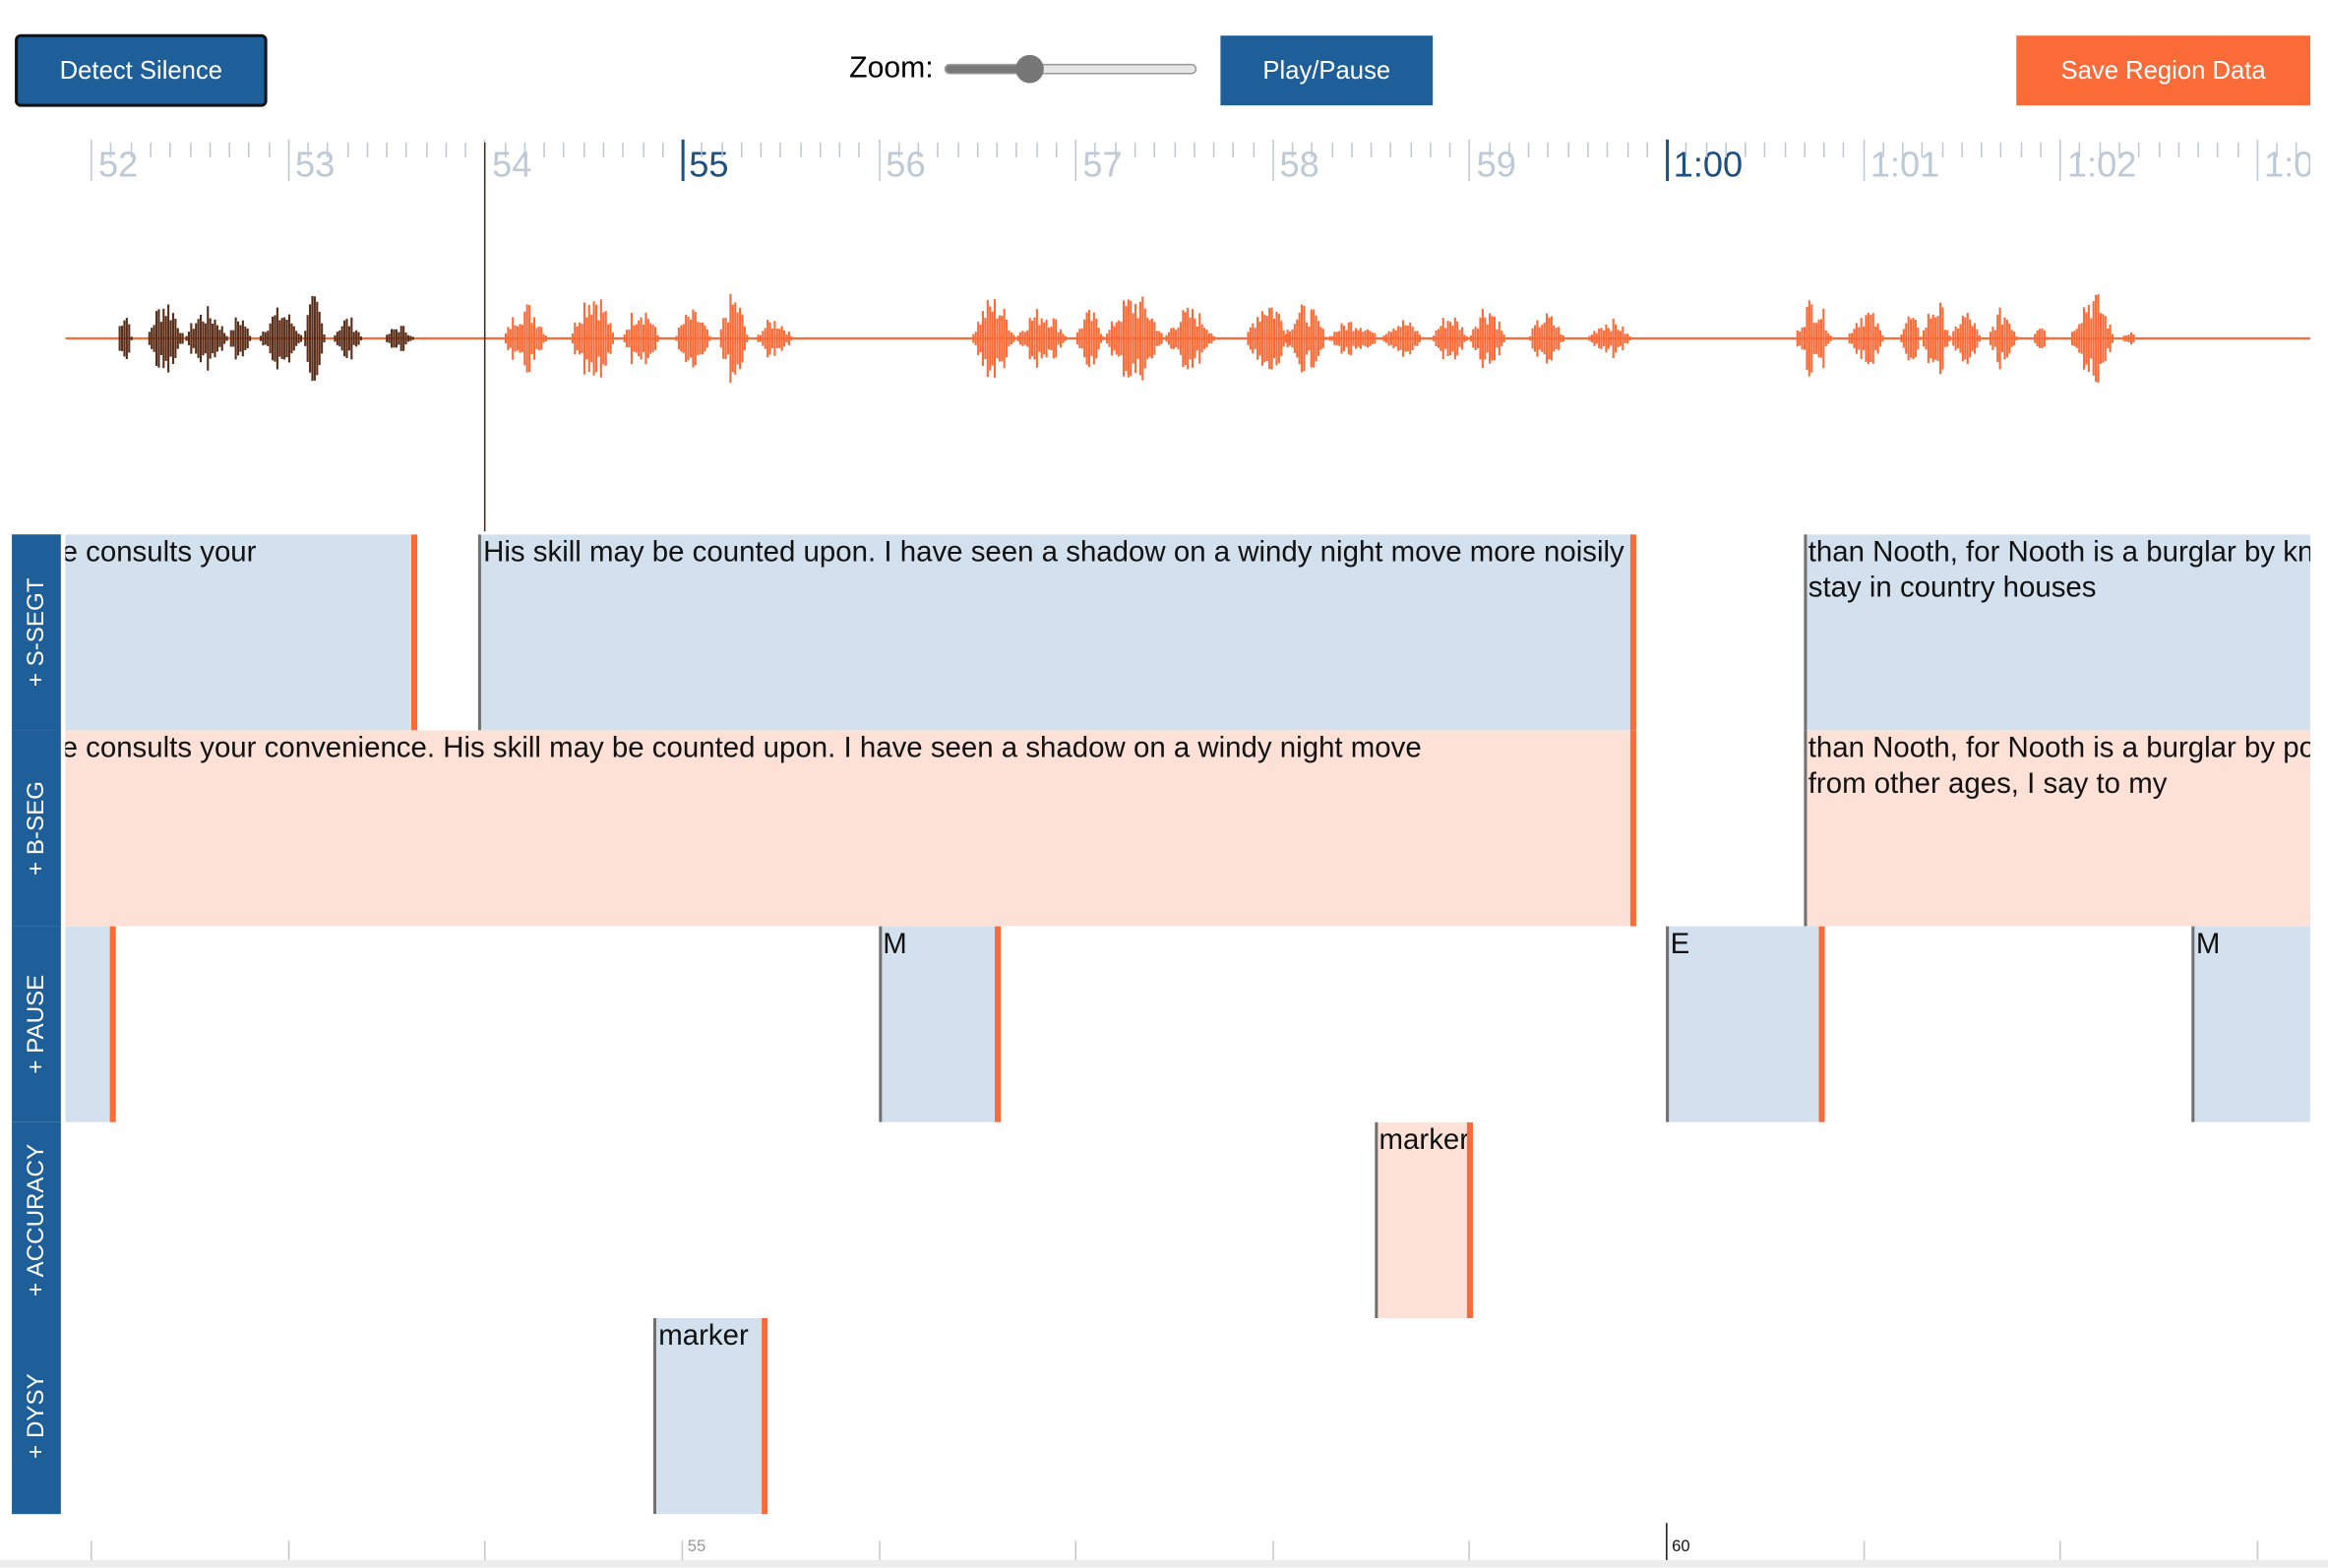 The image size is (2328, 1568). What do you see at coordinates (1070, 69) in the screenshot?
I see `zoom-slider` at bounding box center [1070, 69].